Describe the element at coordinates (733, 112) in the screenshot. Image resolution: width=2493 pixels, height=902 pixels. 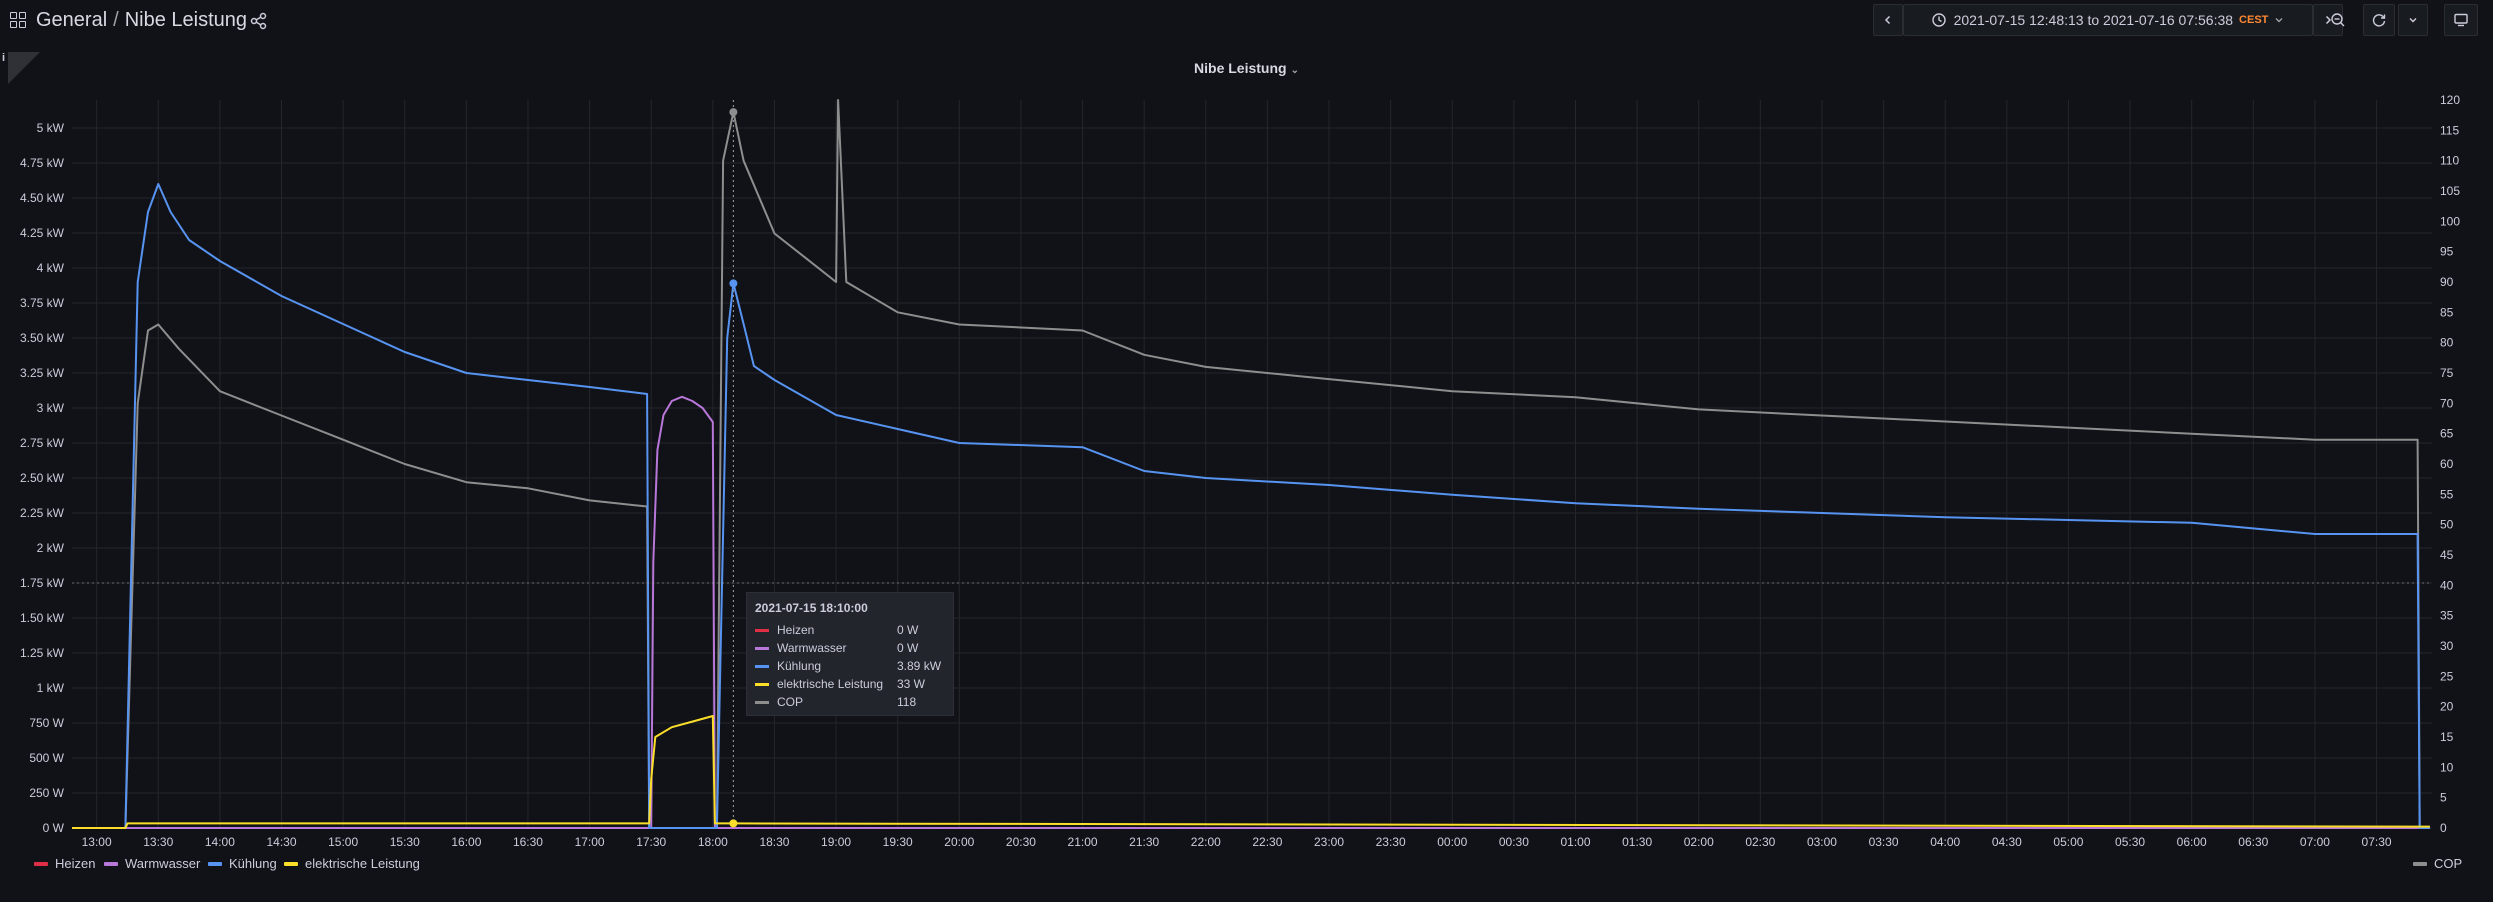
I see `hover-point-cop` at that location.